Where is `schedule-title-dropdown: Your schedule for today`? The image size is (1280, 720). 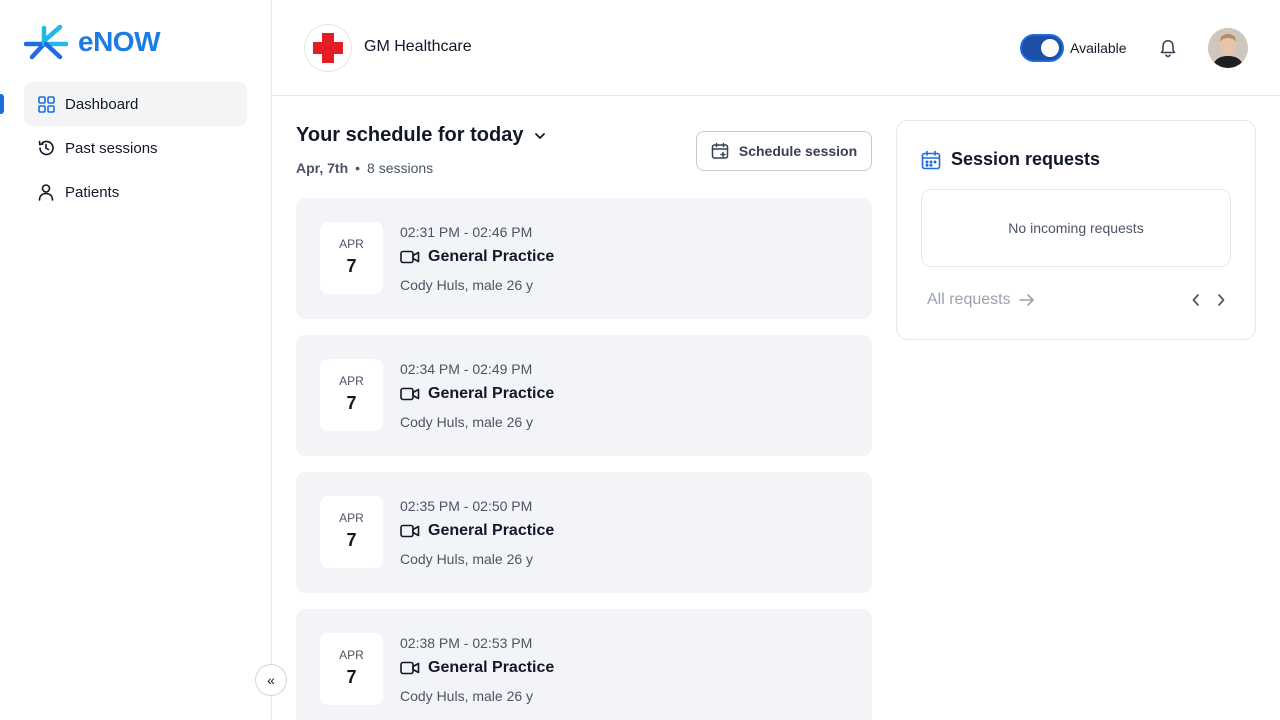
schedule-title-dropdown: Your schedule for today is located at coordinates (421, 135).